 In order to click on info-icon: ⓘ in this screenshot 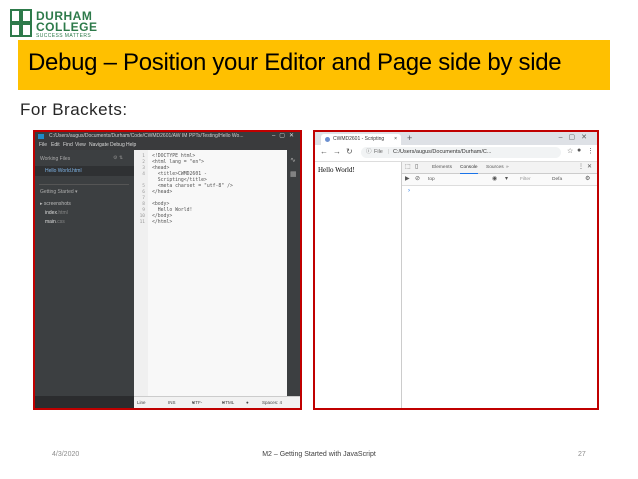, I will do `click(369, 152)`.